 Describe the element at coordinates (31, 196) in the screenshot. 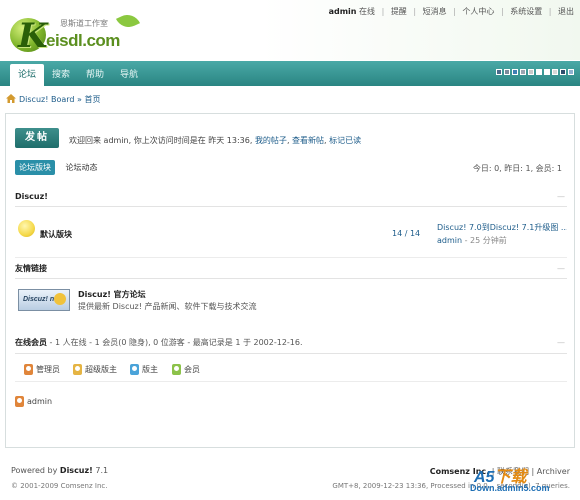

I see `category-title: Discuz!` at that location.